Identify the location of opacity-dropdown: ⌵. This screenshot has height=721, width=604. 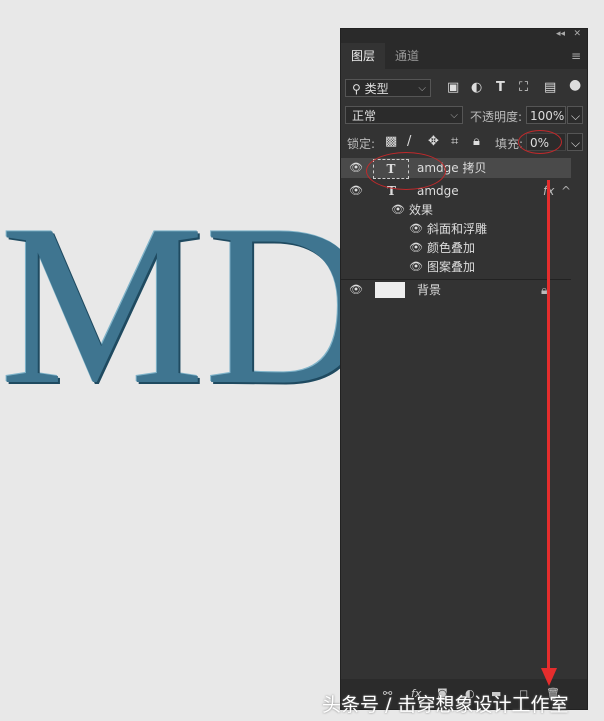
(575, 115).